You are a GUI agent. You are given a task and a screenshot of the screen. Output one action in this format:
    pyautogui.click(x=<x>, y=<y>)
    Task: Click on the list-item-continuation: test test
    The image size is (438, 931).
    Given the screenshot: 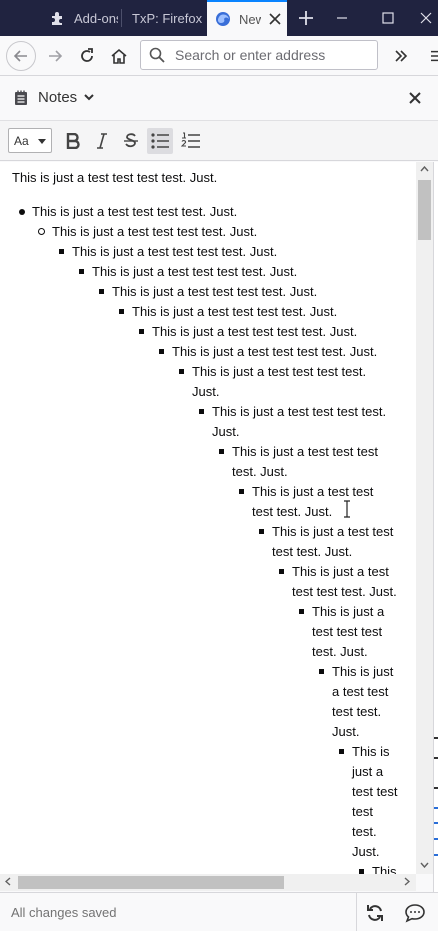 What is the action you would take?
    pyautogui.click(x=375, y=791)
    